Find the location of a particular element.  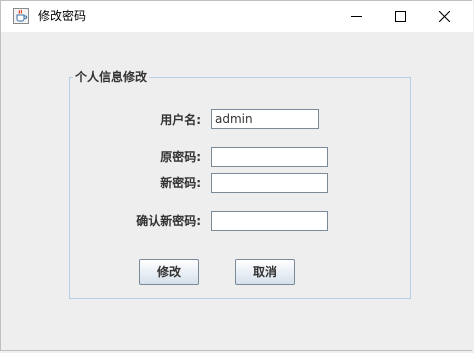

username-label: 用户名: is located at coordinates (180, 120).